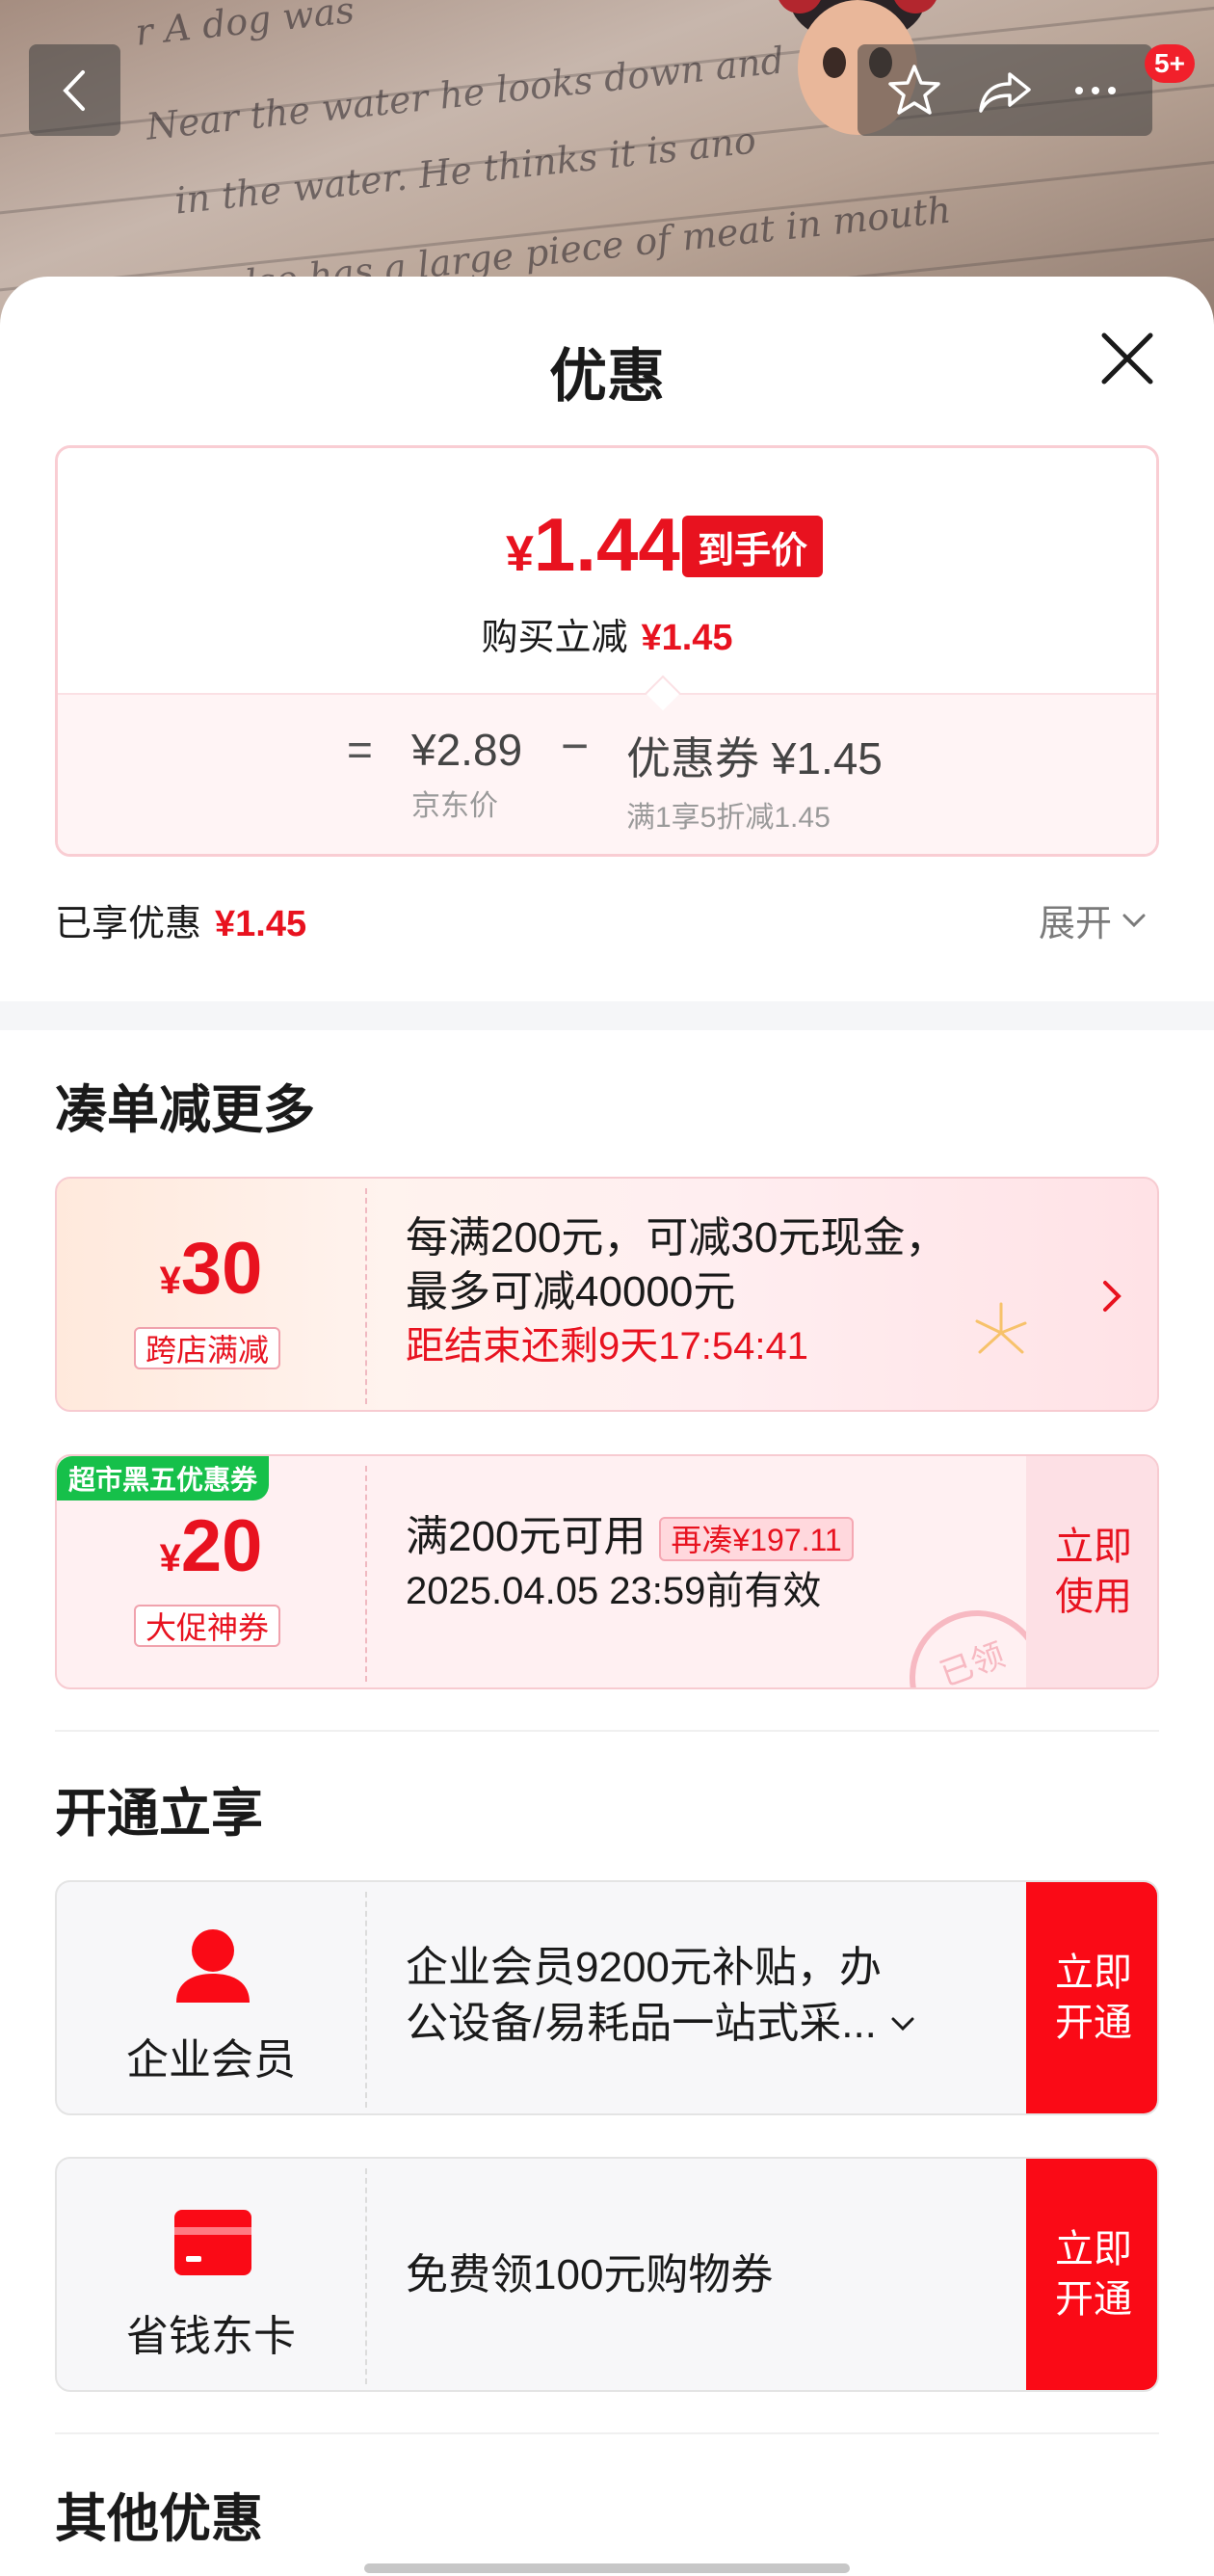  Describe the element at coordinates (185, 1110) in the screenshot. I see `section-title-more: 凑单减更多` at that location.